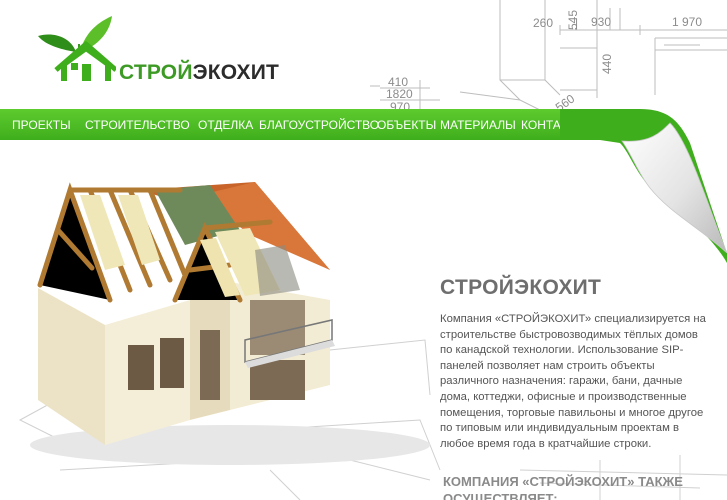  What do you see at coordinates (156, 72) in the screenshot?
I see `logo-wordmark-part1: СТРОЙ` at bounding box center [156, 72].